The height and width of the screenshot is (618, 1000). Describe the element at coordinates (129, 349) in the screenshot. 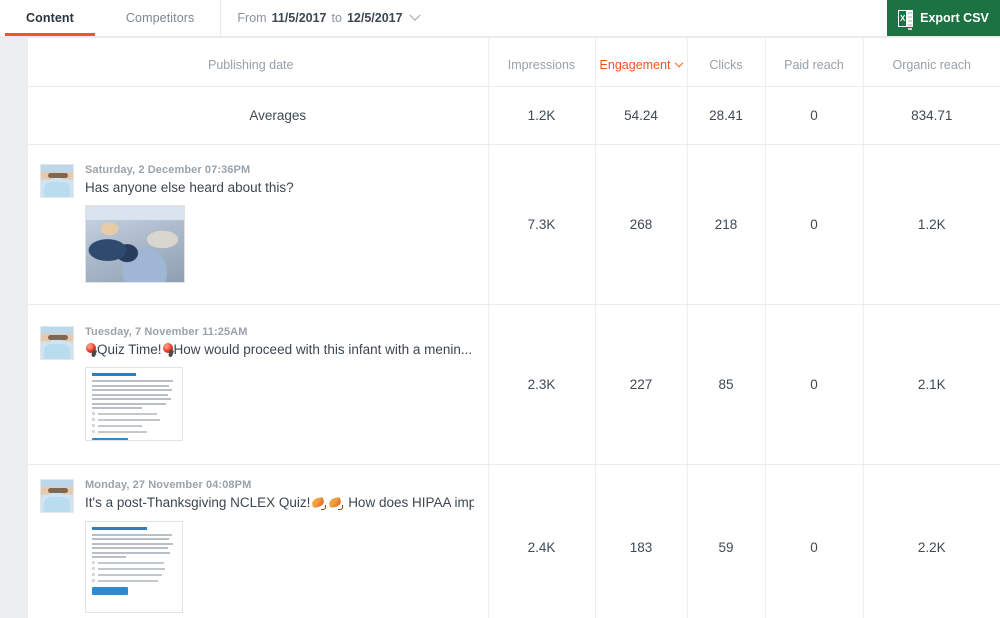

I see `post-text-part-a: Quiz Time!` at that location.